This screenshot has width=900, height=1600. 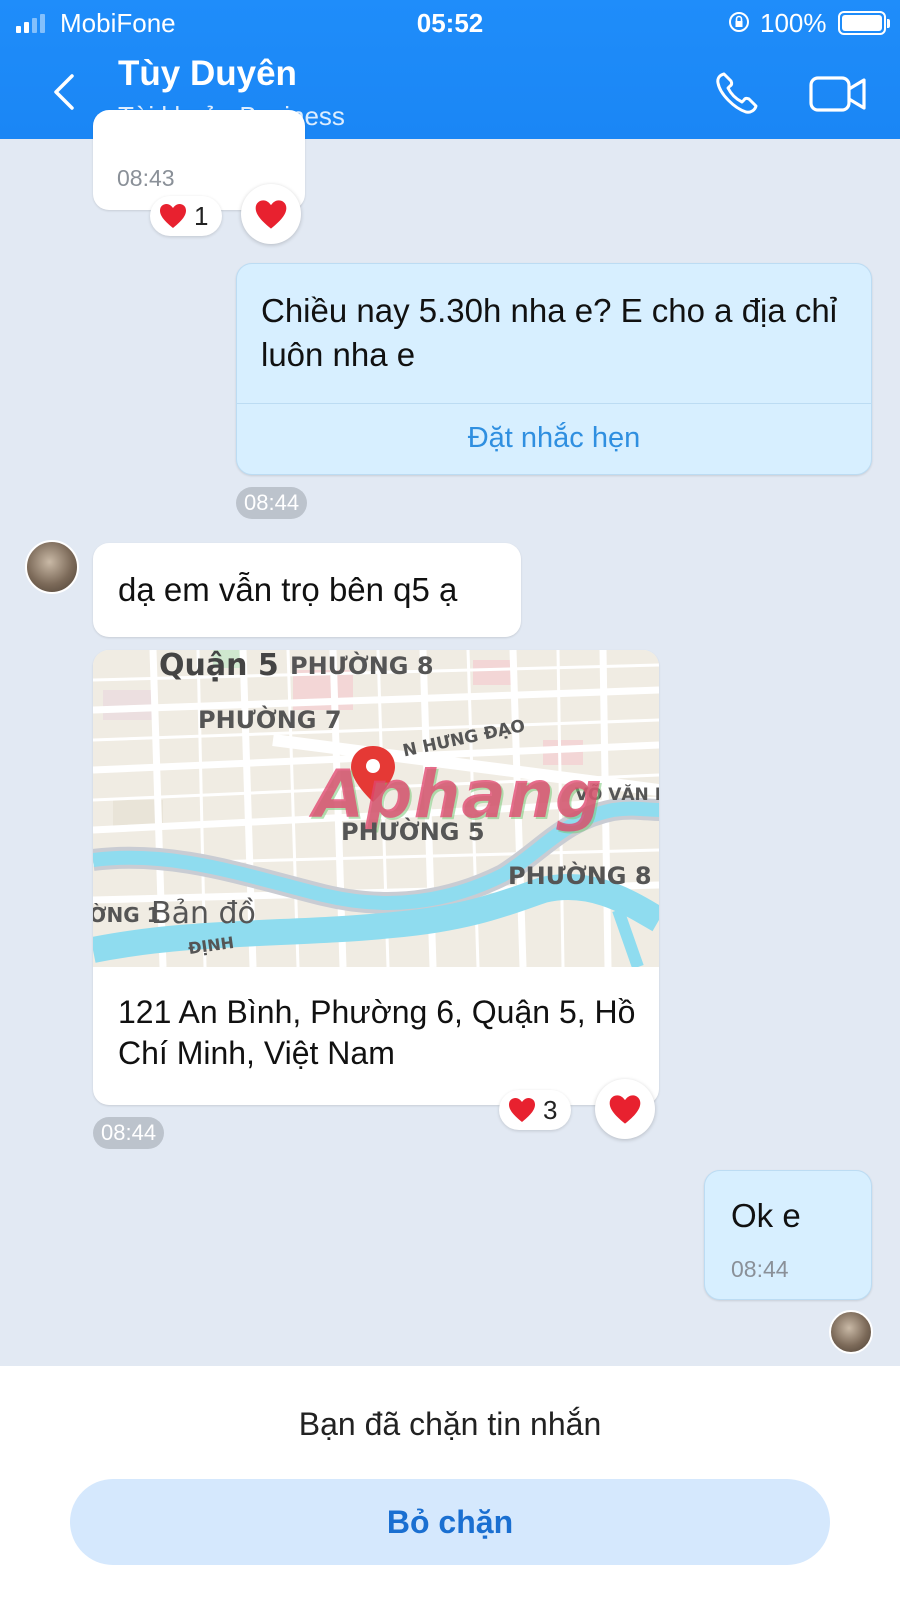 I want to click on video-call-button, so click(x=838, y=94).